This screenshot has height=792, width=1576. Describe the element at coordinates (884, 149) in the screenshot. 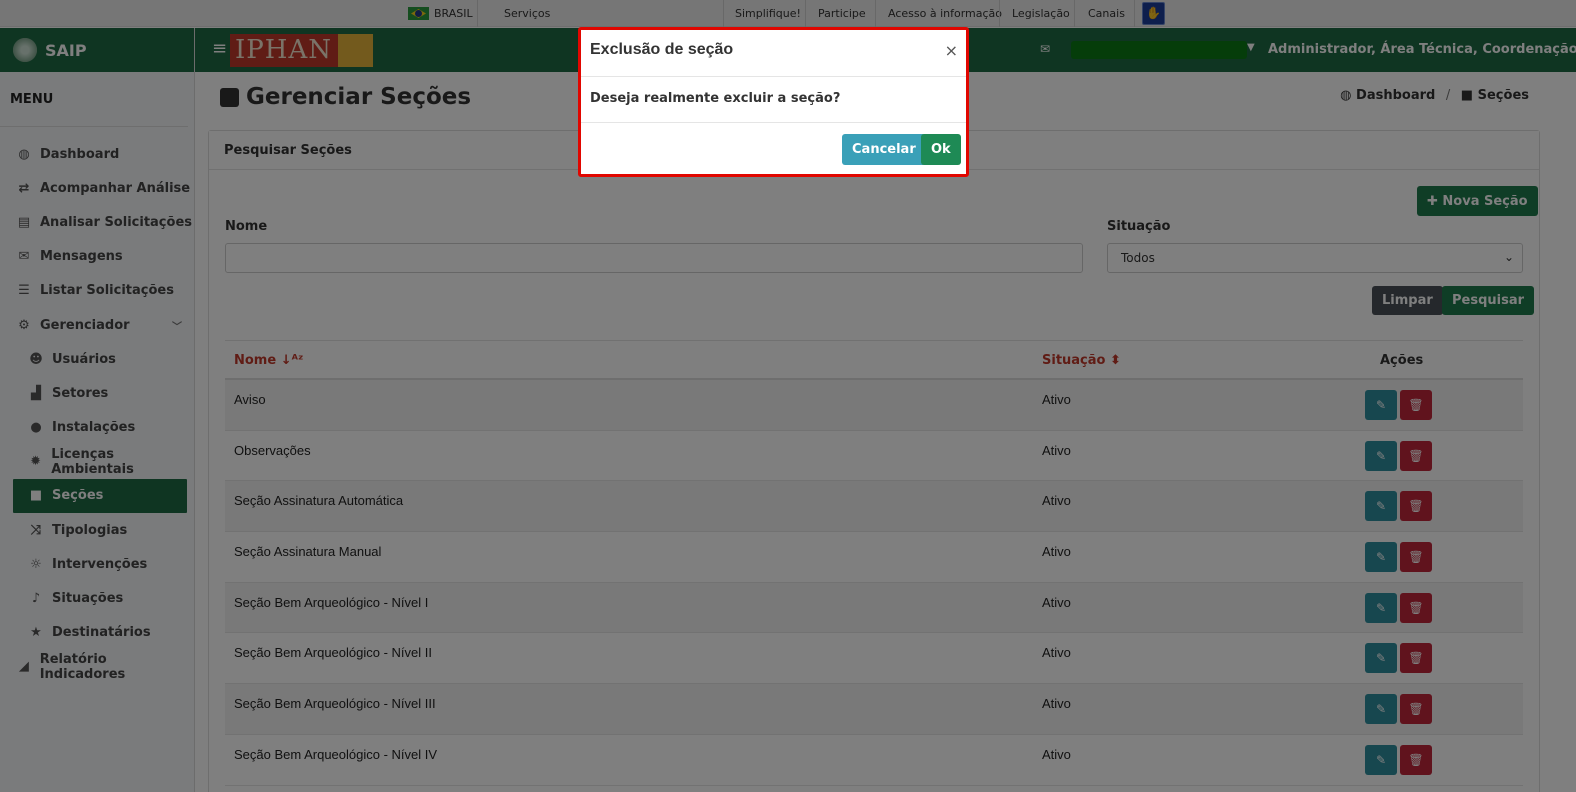

I see `cancel-button: Cancelar` at that location.